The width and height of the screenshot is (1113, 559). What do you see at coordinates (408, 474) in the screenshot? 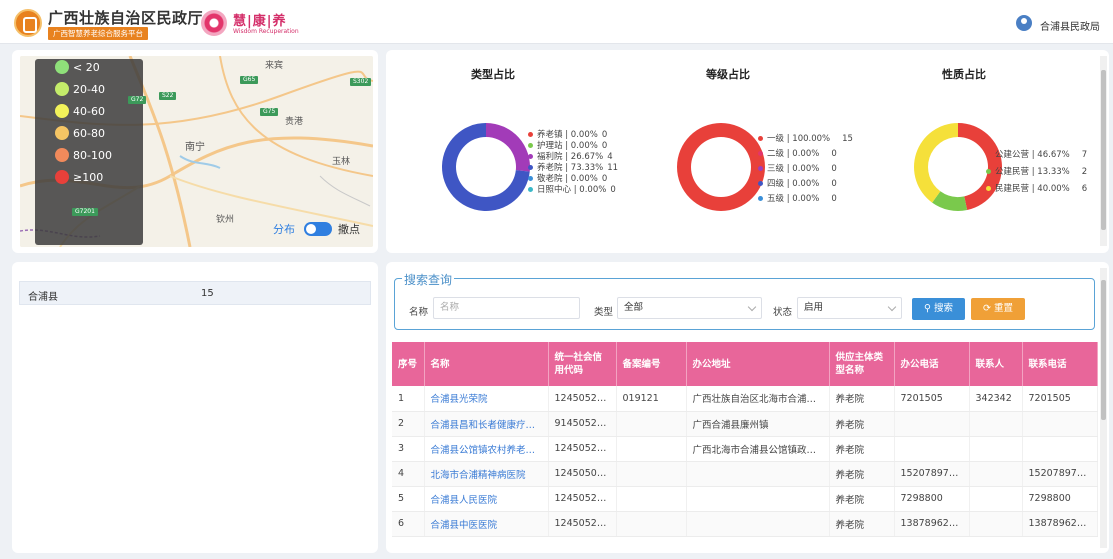
I see `table-cell: 4` at bounding box center [408, 474].